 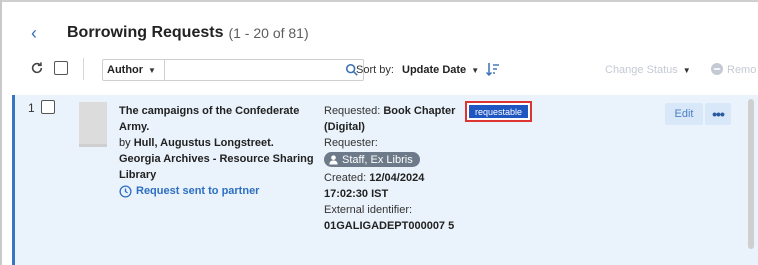 What do you see at coordinates (379, 1) in the screenshot?
I see `window-top-border` at bounding box center [379, 1].